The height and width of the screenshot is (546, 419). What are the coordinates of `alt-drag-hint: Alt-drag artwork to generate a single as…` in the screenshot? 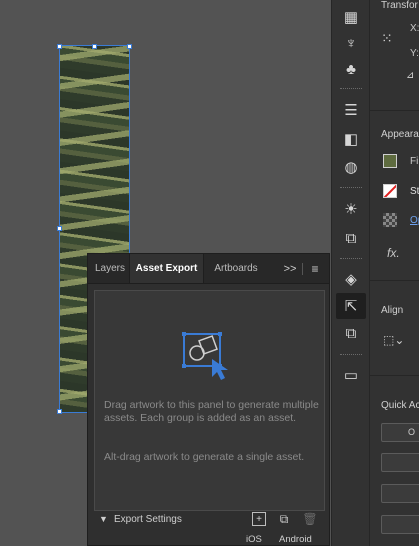 It's located at (204, 457).